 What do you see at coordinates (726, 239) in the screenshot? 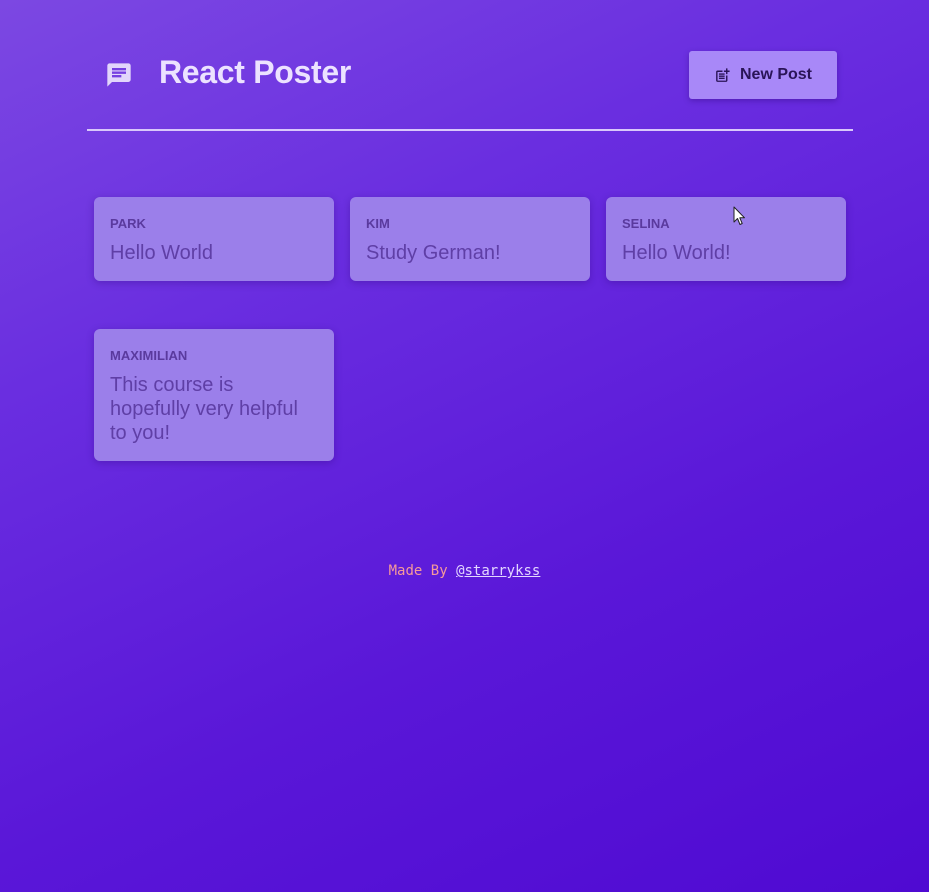
I see `post-card: SELINA Hello World!` at bounding box center [726, 239].